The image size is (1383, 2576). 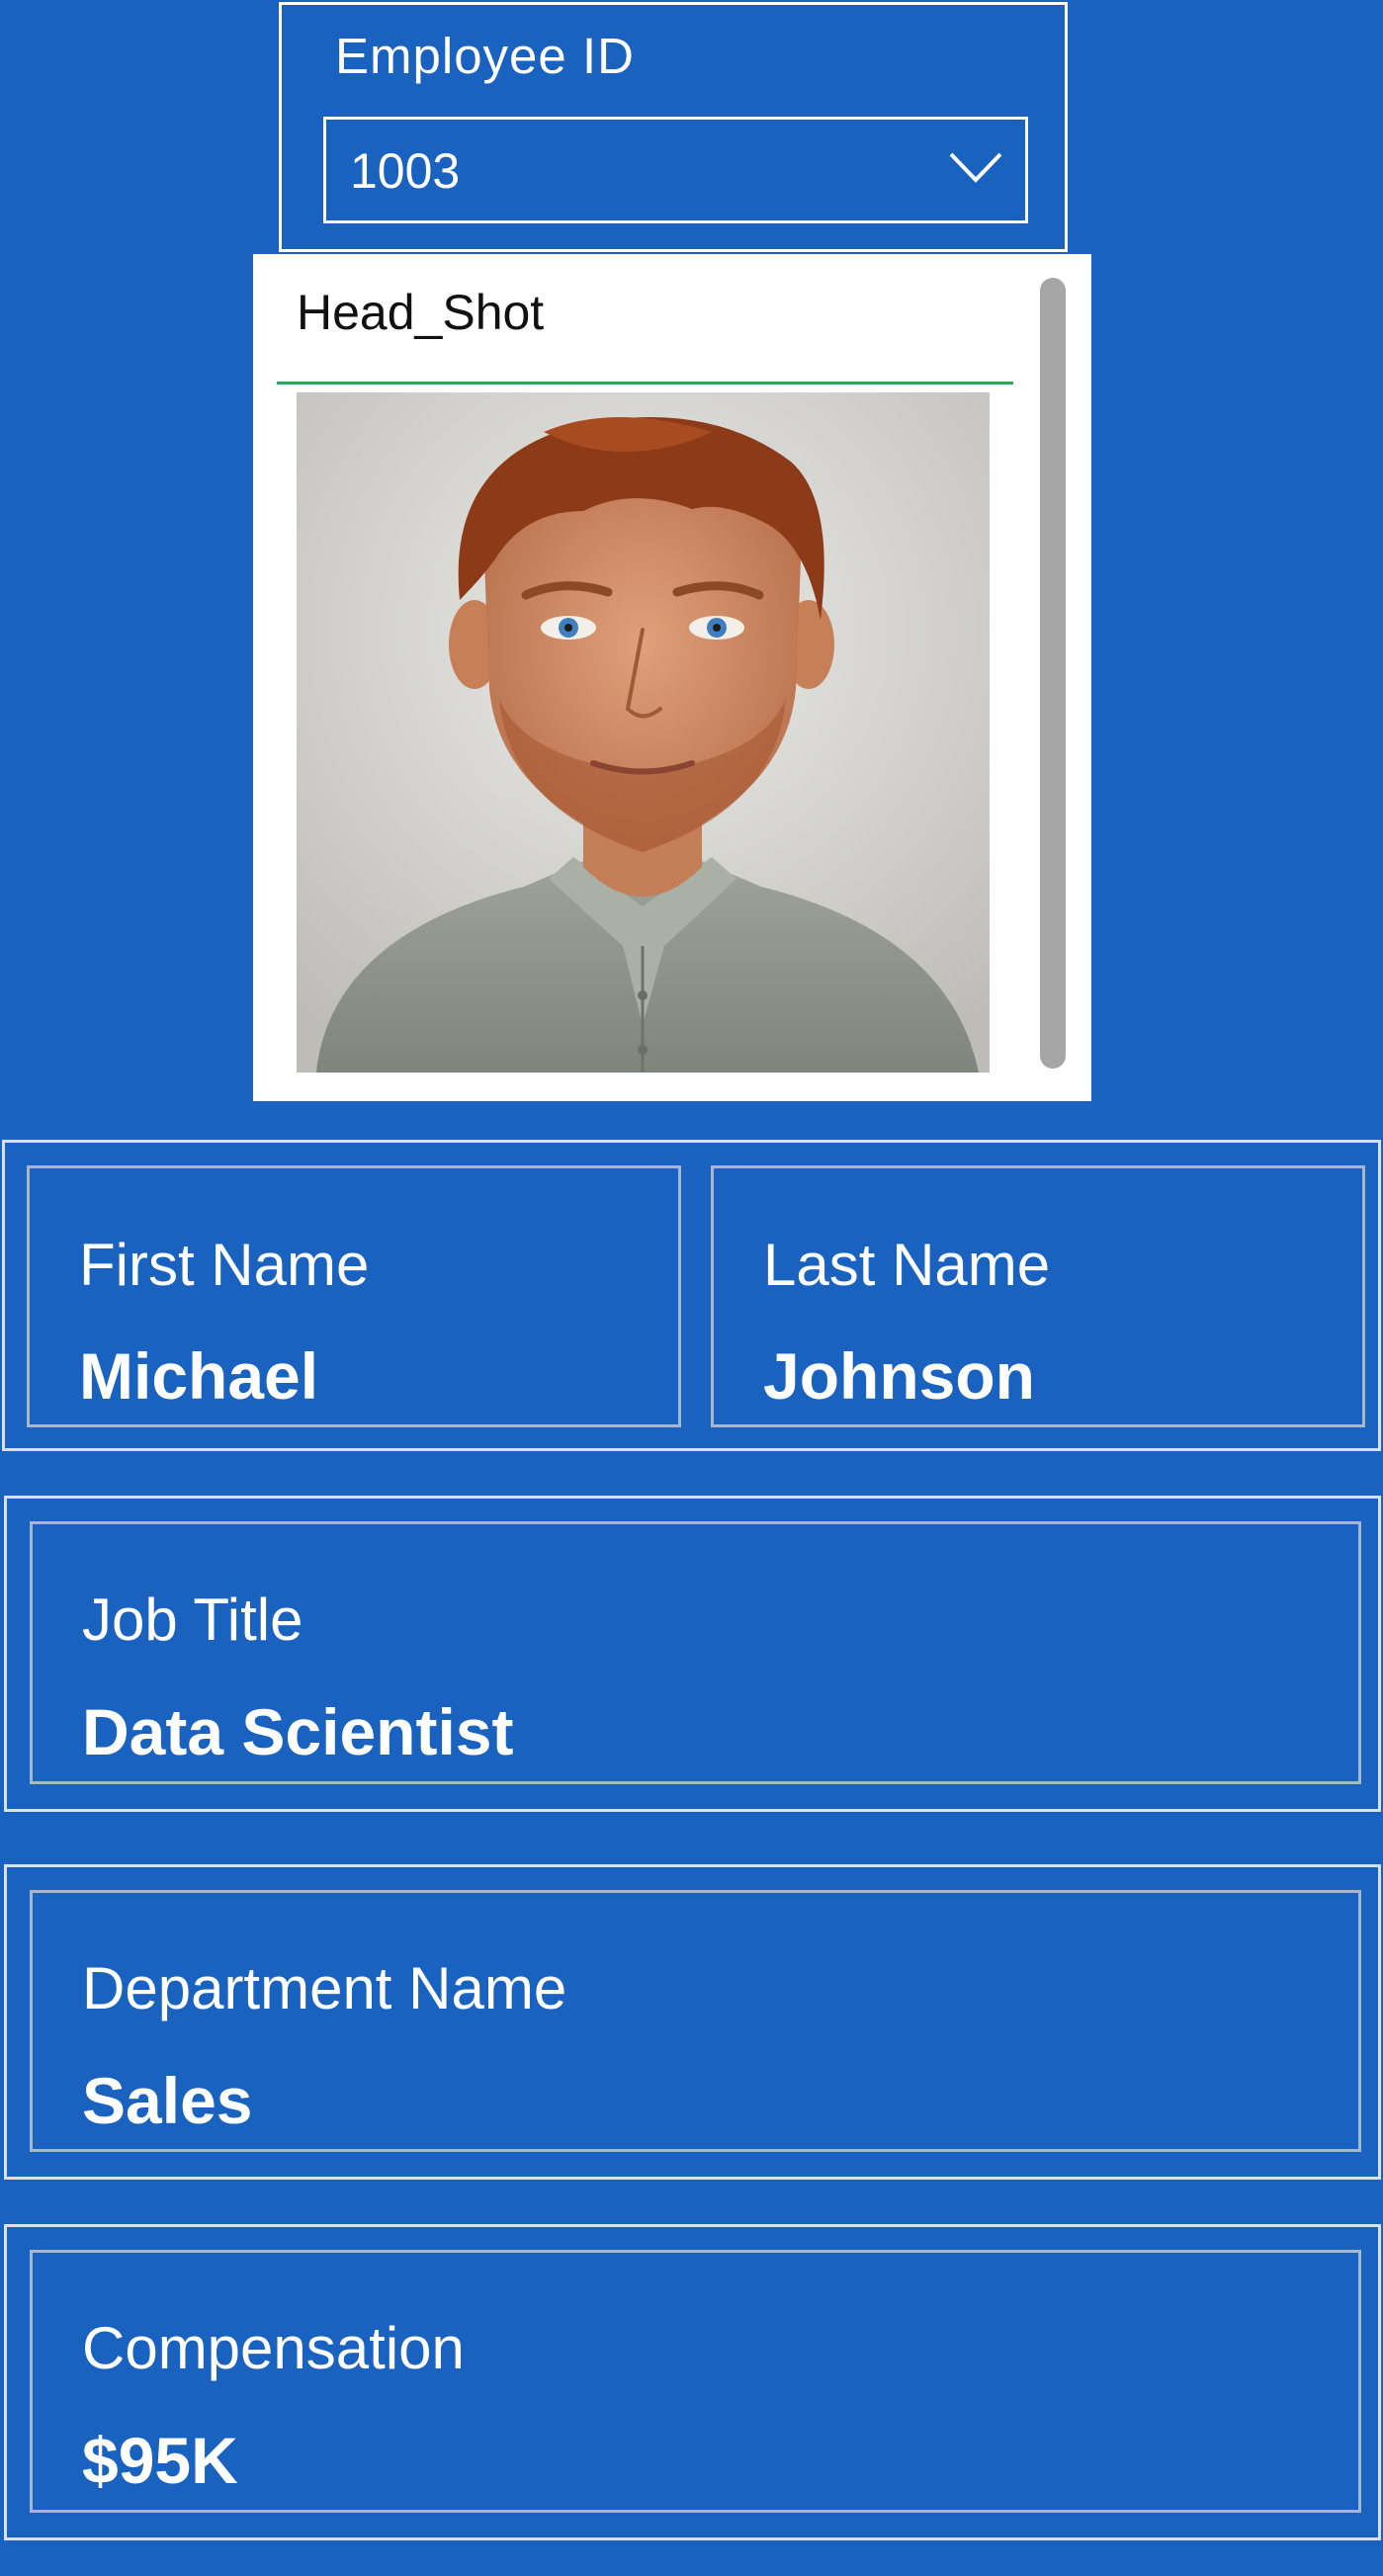 I want to click on headshot-label: Head_Shot, so click(x=421, y=312).